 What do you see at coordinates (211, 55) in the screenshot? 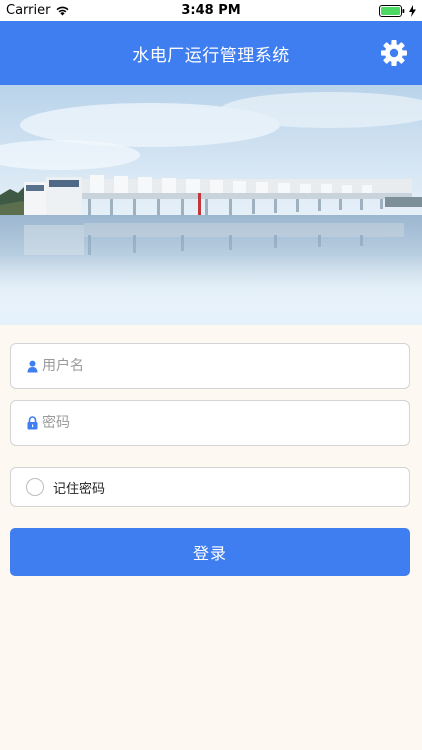
I see `page-title: 水电厂运行管理系统` at bounding box center [211, 55].